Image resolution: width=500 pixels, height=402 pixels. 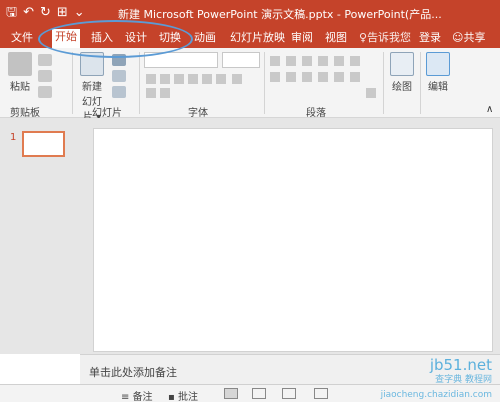 What do you see at coordinates (133, 372) in the screenshot?
I see `notes-placeholder: 单击此处添加备注` at bounding box center [133, 372].